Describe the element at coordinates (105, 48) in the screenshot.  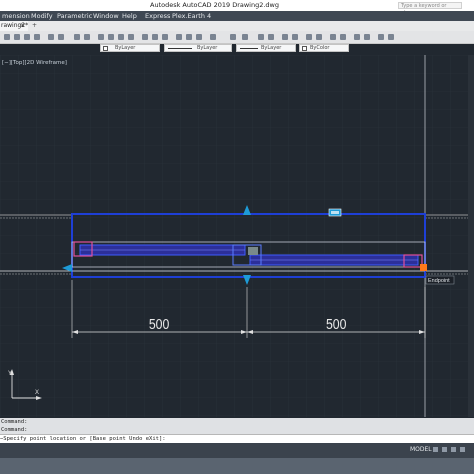
I see `color-swatch-icon` at that location.